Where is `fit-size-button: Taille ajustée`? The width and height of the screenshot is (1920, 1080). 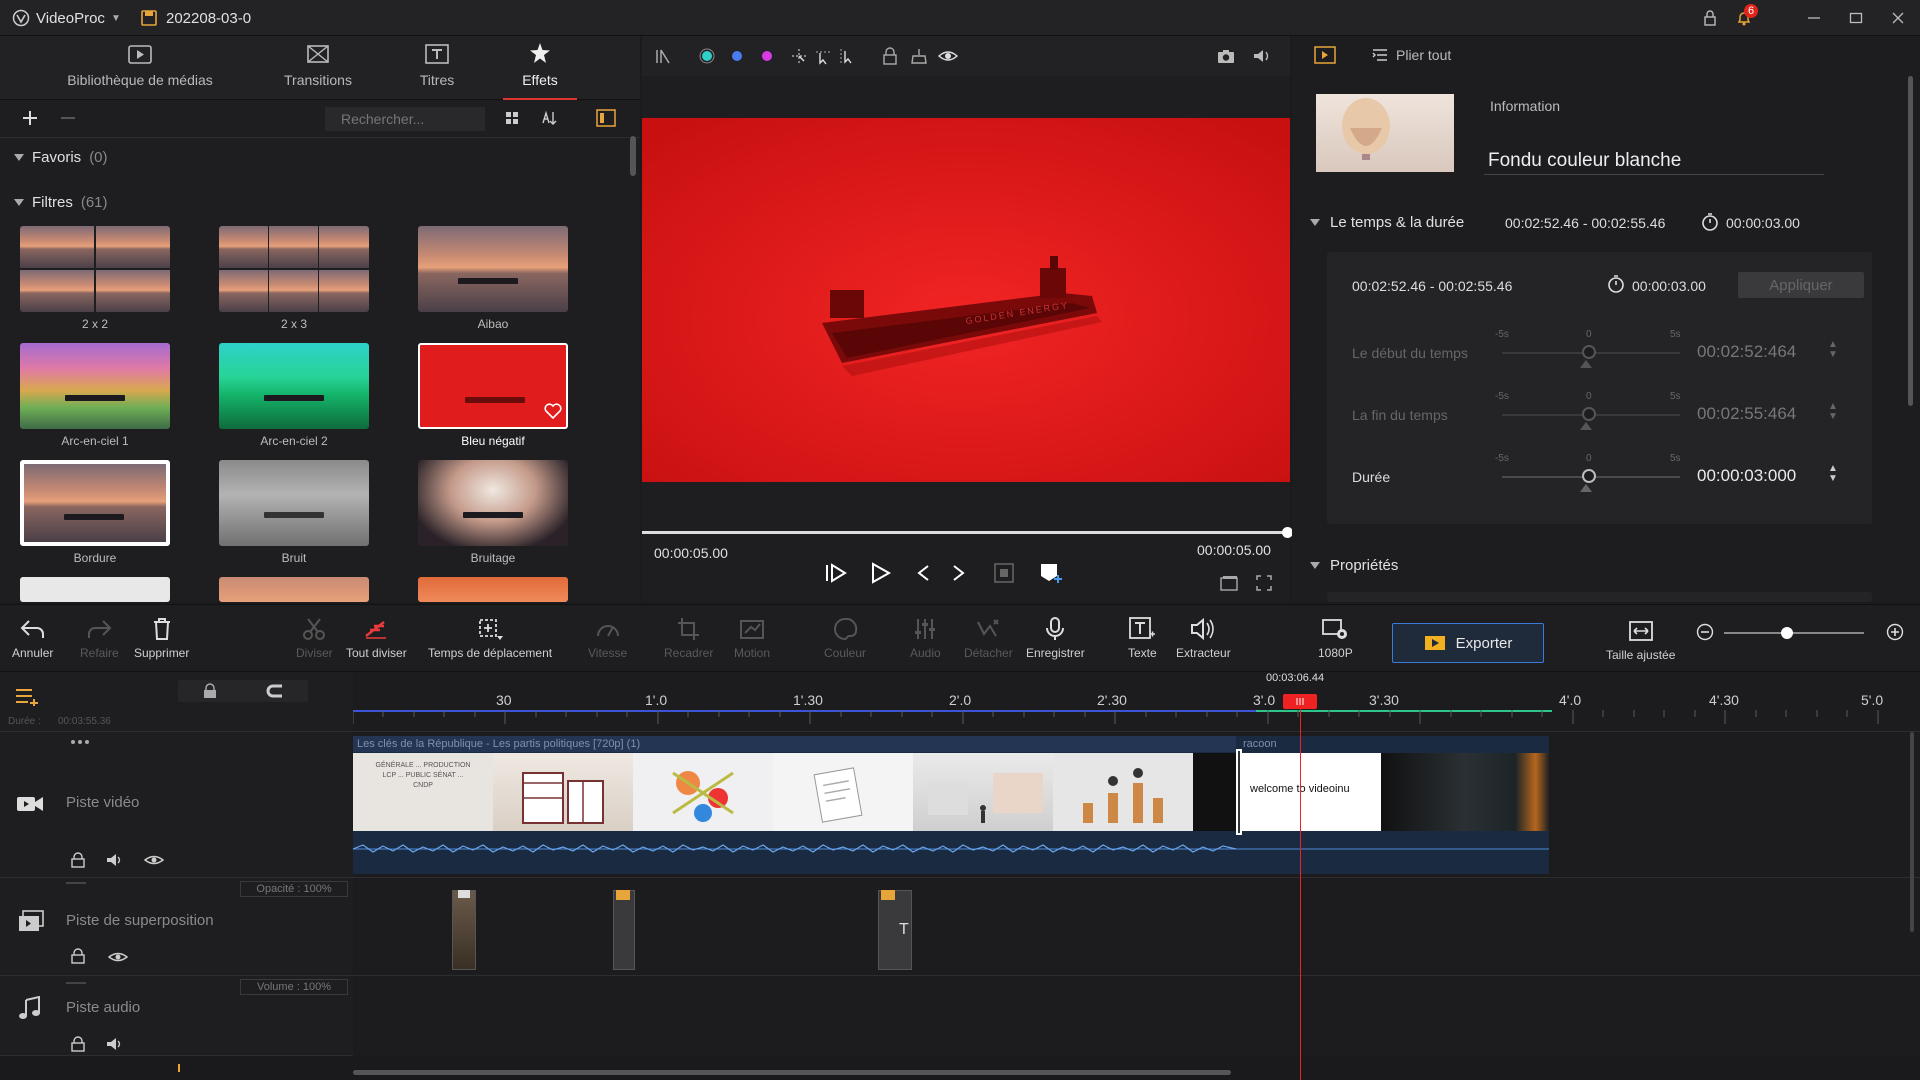 fit-size-button: Taille ajustée is located at coordinates (1640, 640).